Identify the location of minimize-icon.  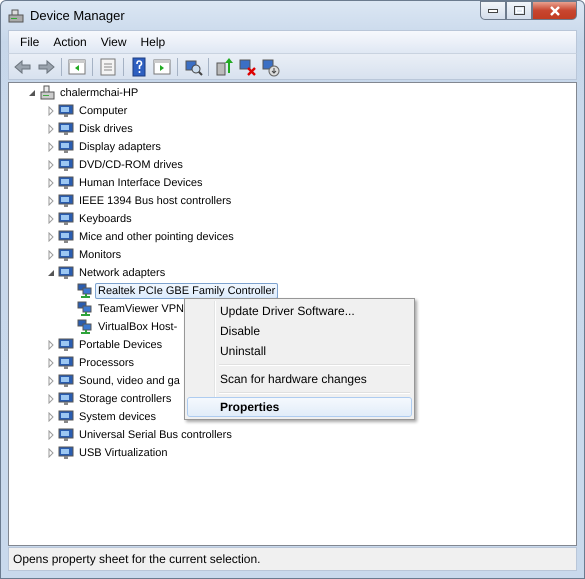
(493, 10).